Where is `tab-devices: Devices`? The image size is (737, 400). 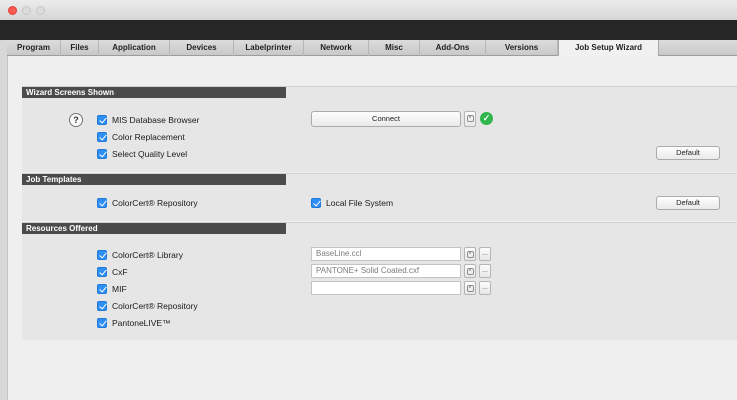
tab-devices: Devices is located at coordinates (202, 48).